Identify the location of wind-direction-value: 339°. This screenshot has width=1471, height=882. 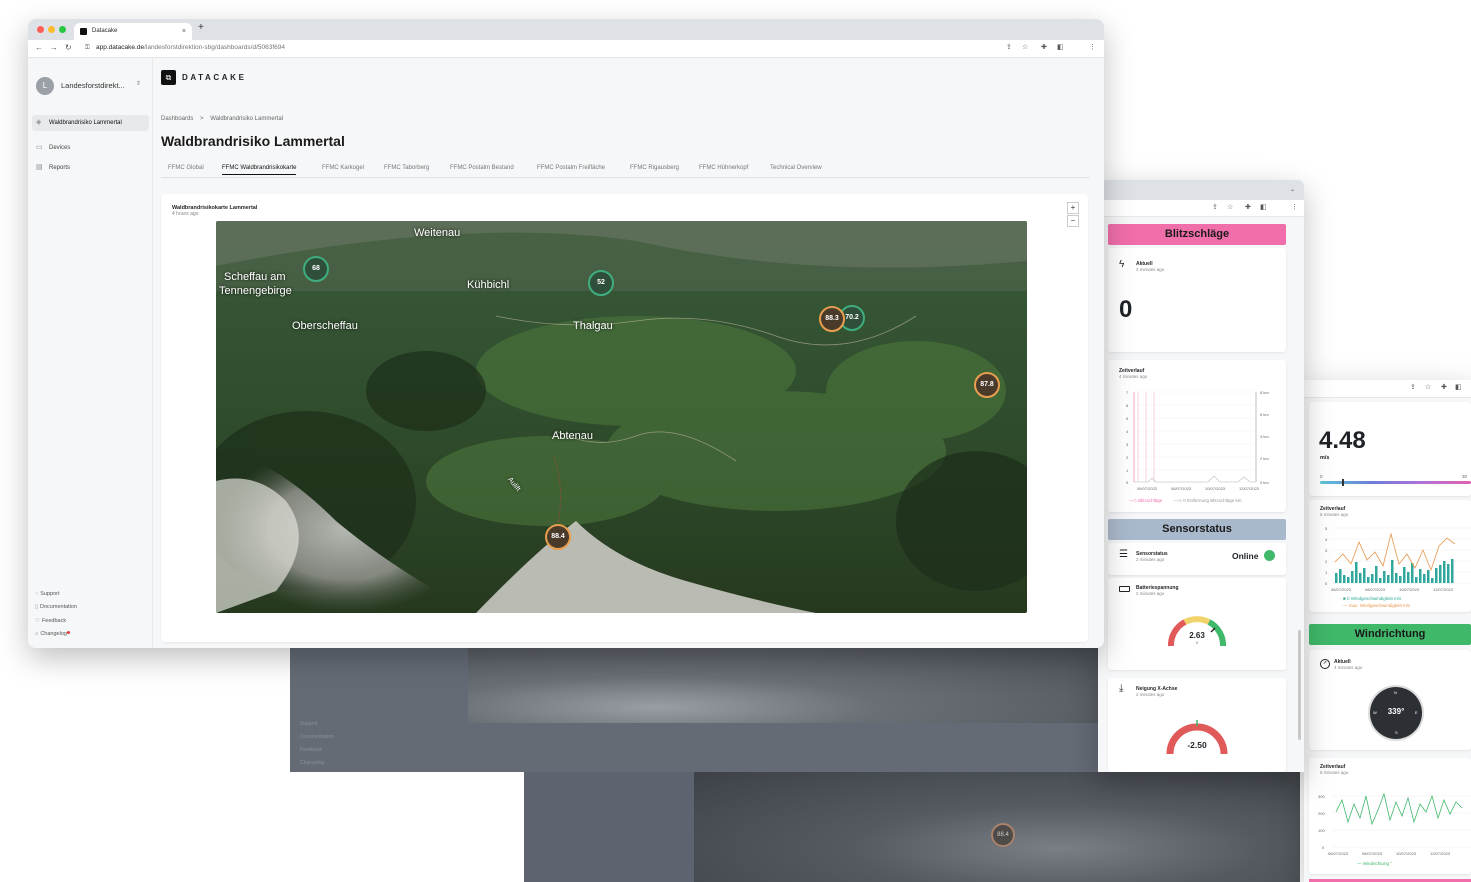
(1396, 711).